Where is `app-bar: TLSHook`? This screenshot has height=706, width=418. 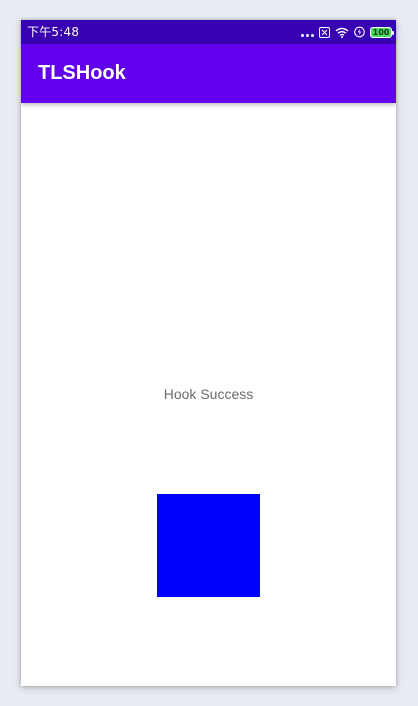
app-bar: TLSHook is located at coordinates (208, 73).